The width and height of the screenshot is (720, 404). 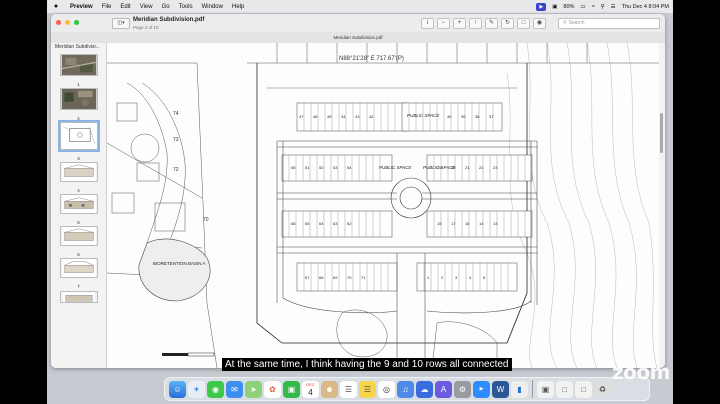 What do you see at coordinates (541, 6) in the screenshot?
I see `zoom-status-icon: ▶` at bounding box center [541, 6].